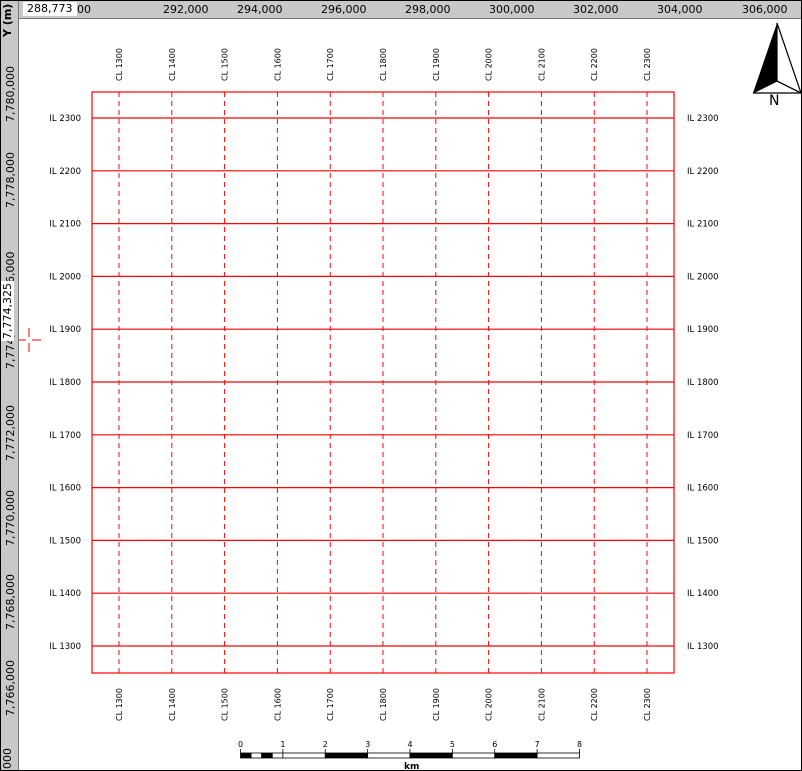 This screenshot has height=771, width=802. What do you see at coordinates (10, 602) in the screenshot?
I see `y-ruler-tick-label: 7,768,000` at bounding box center [10, 602].